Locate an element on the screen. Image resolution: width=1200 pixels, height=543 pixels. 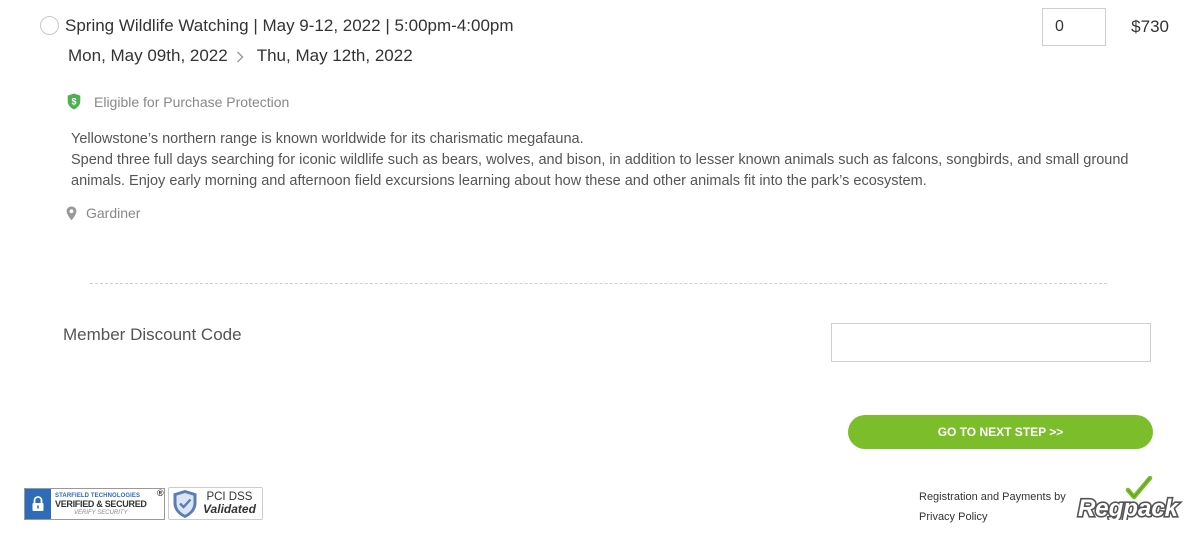
pci-line2: Validated is located at coordinates (229, 509).